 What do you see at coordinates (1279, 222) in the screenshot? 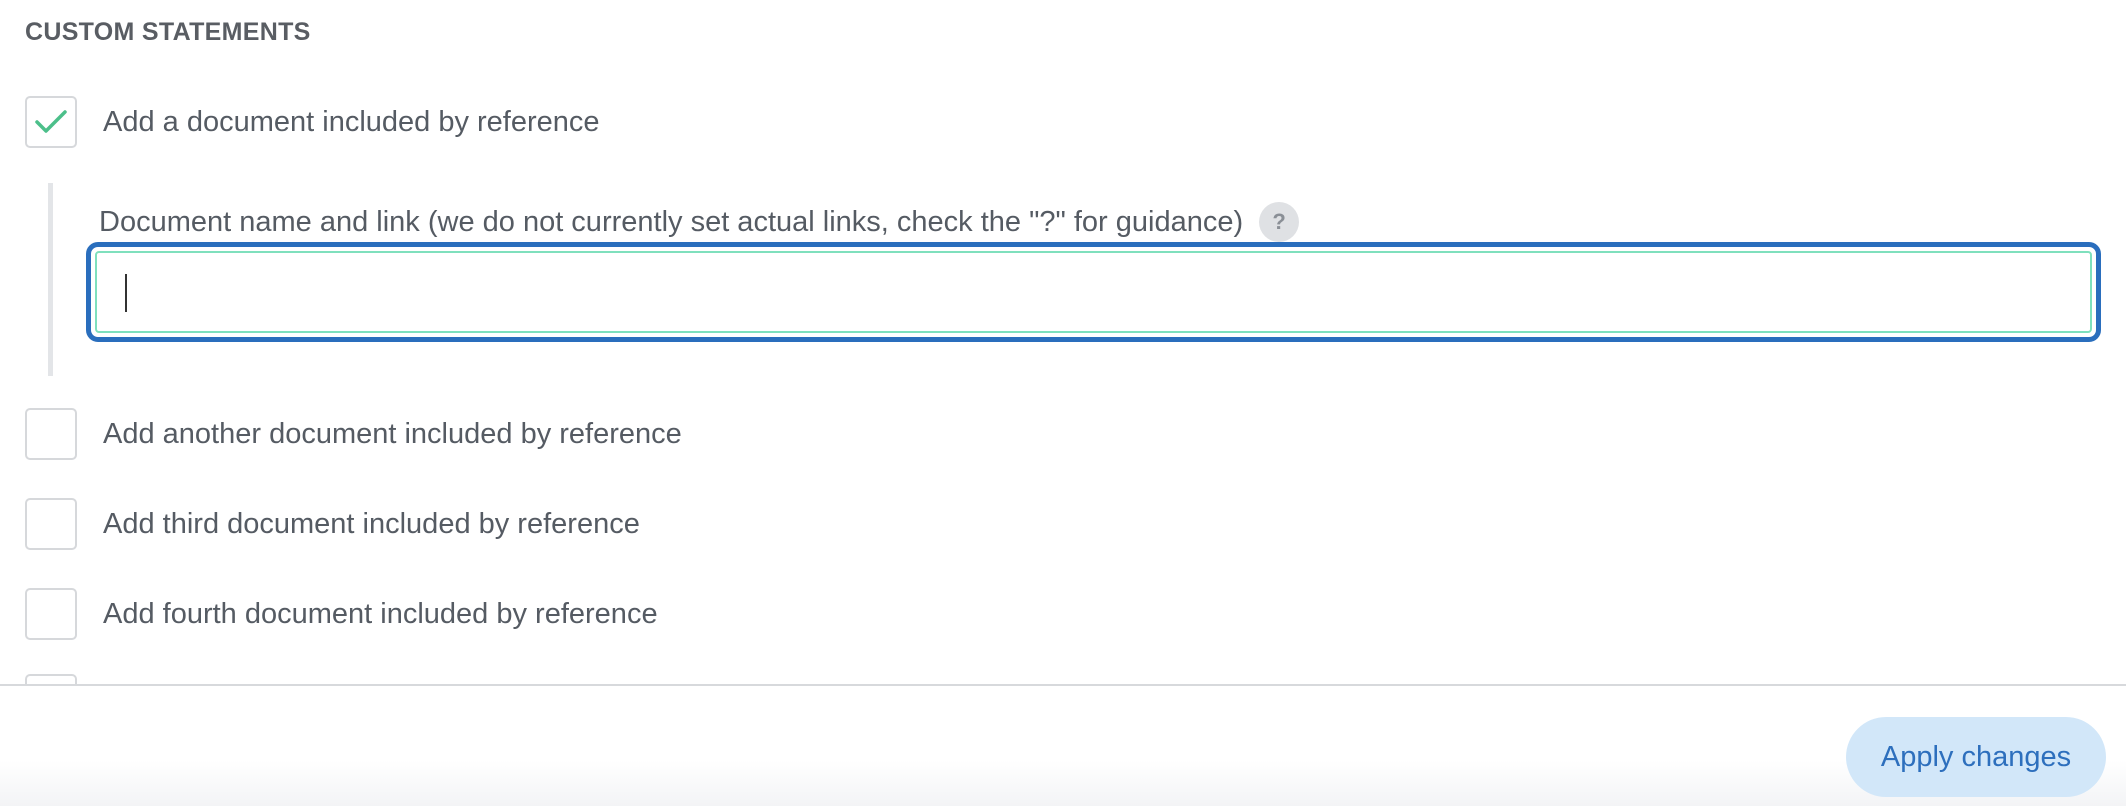
I see `help-icon: ?` at bounding box center [1279, 222].